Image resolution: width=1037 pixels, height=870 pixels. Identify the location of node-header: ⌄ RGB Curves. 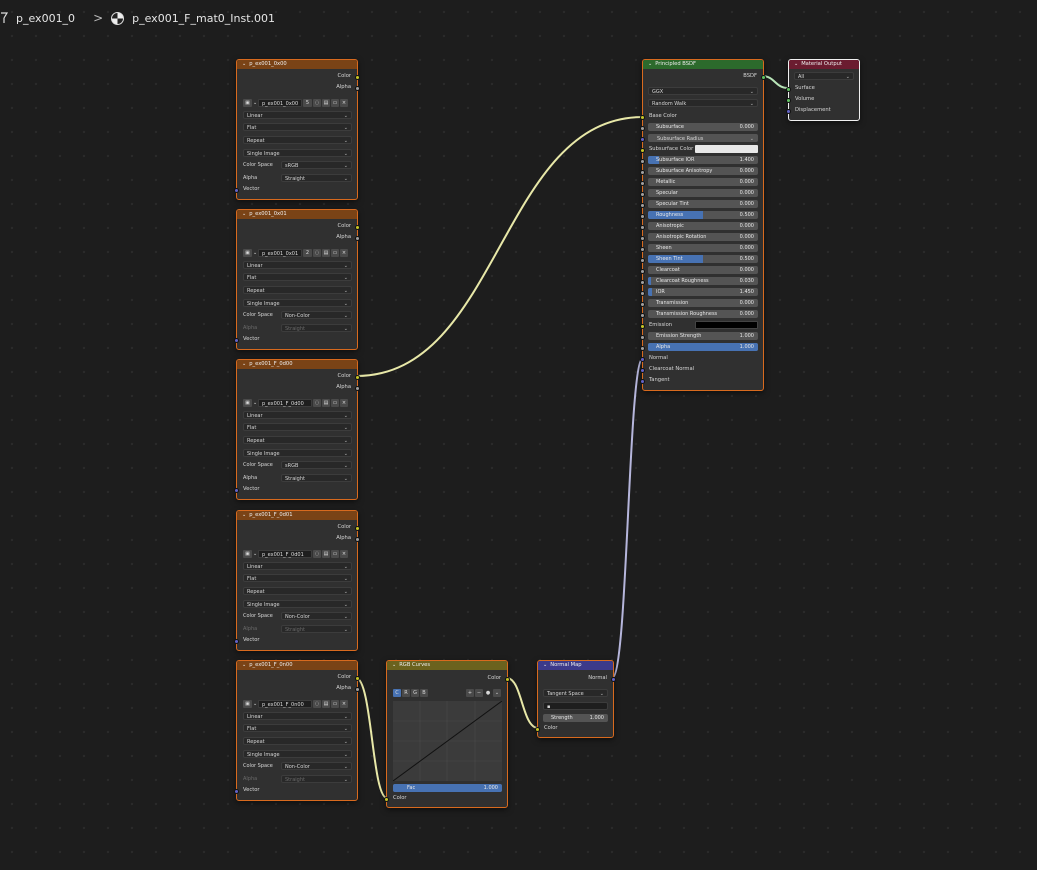
(447, 665).